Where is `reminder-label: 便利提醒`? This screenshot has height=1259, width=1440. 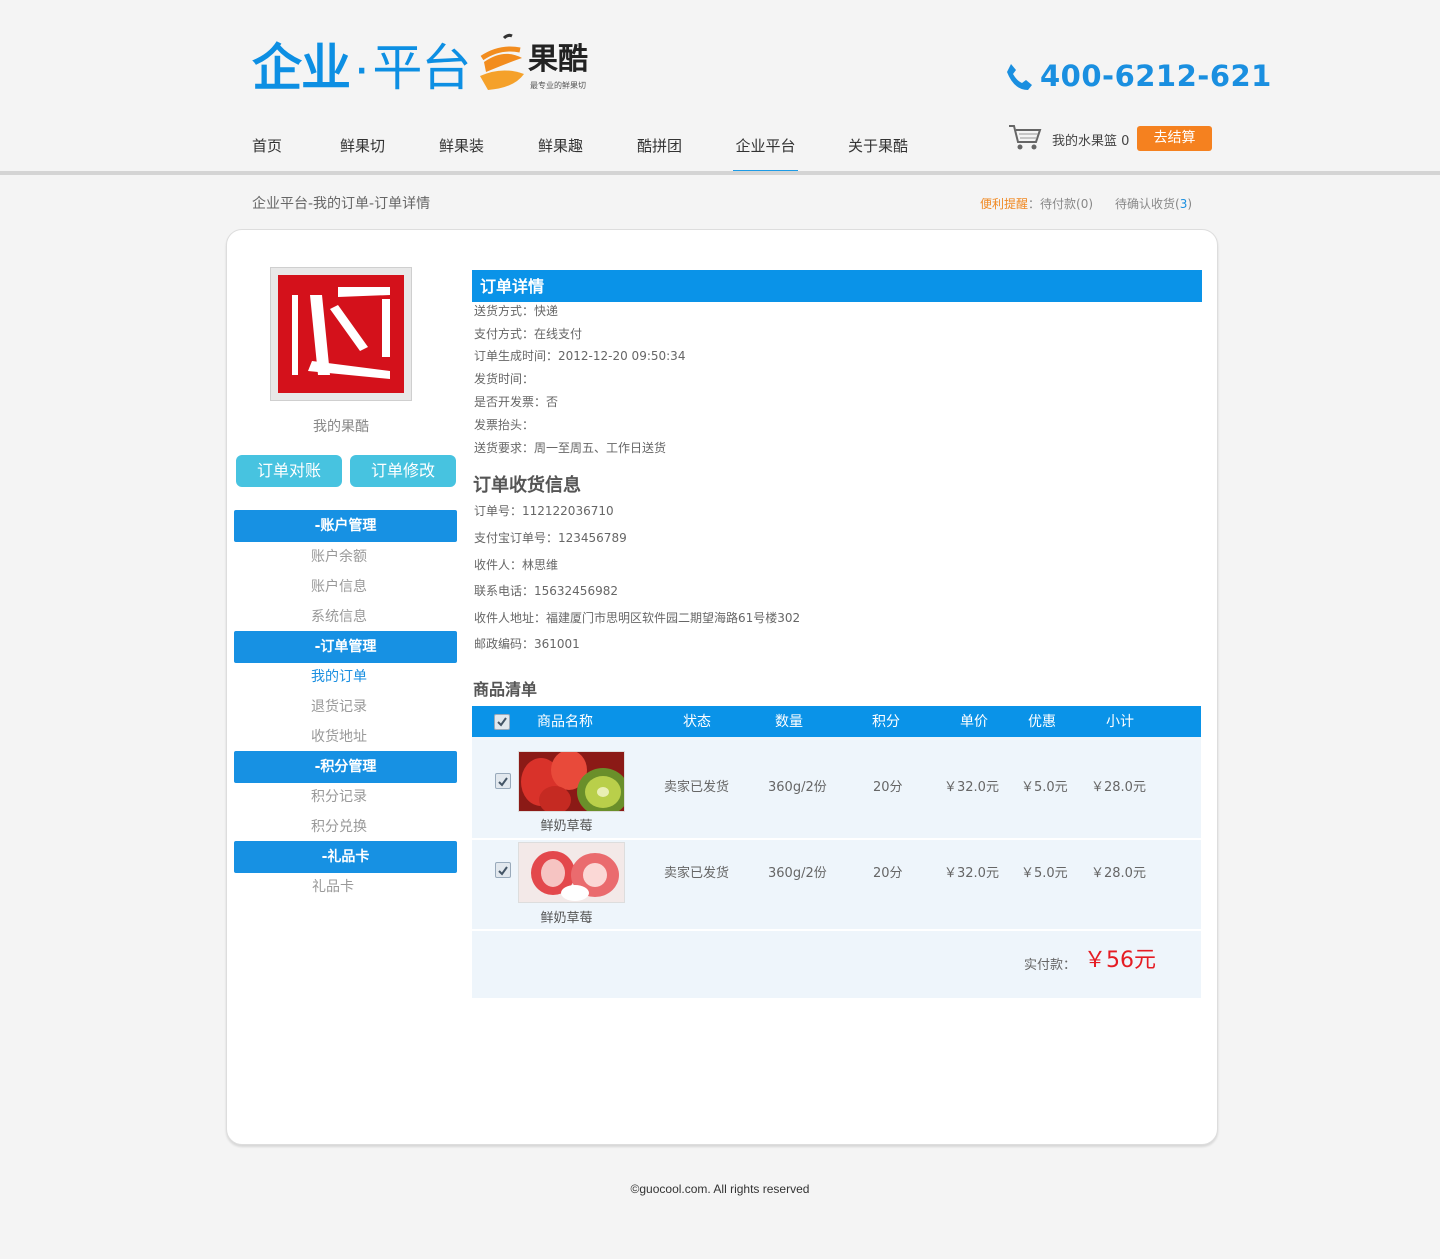 reminder-label: 便利提醒 is located at coordinates (1004, 204).